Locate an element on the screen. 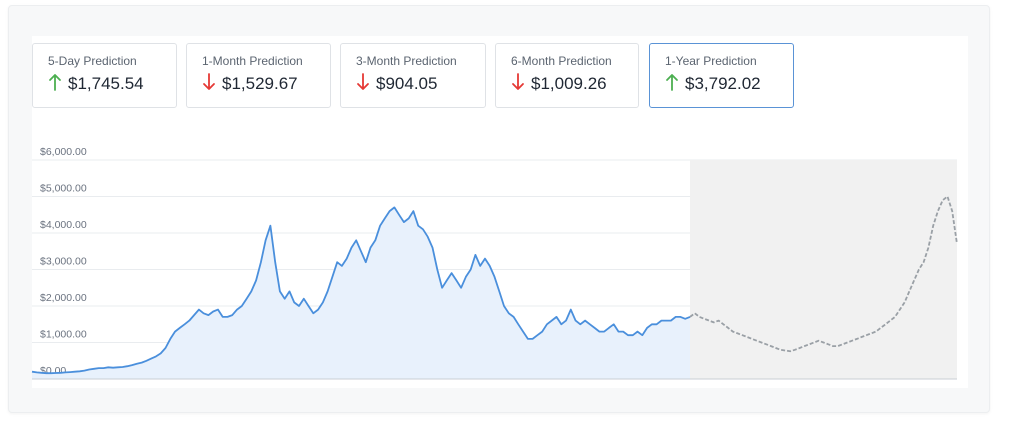 Image resolution: width=1013 pixels, height=421 pixels. y-tick-label: $5,000.00 is located at coordinates (63, 189).